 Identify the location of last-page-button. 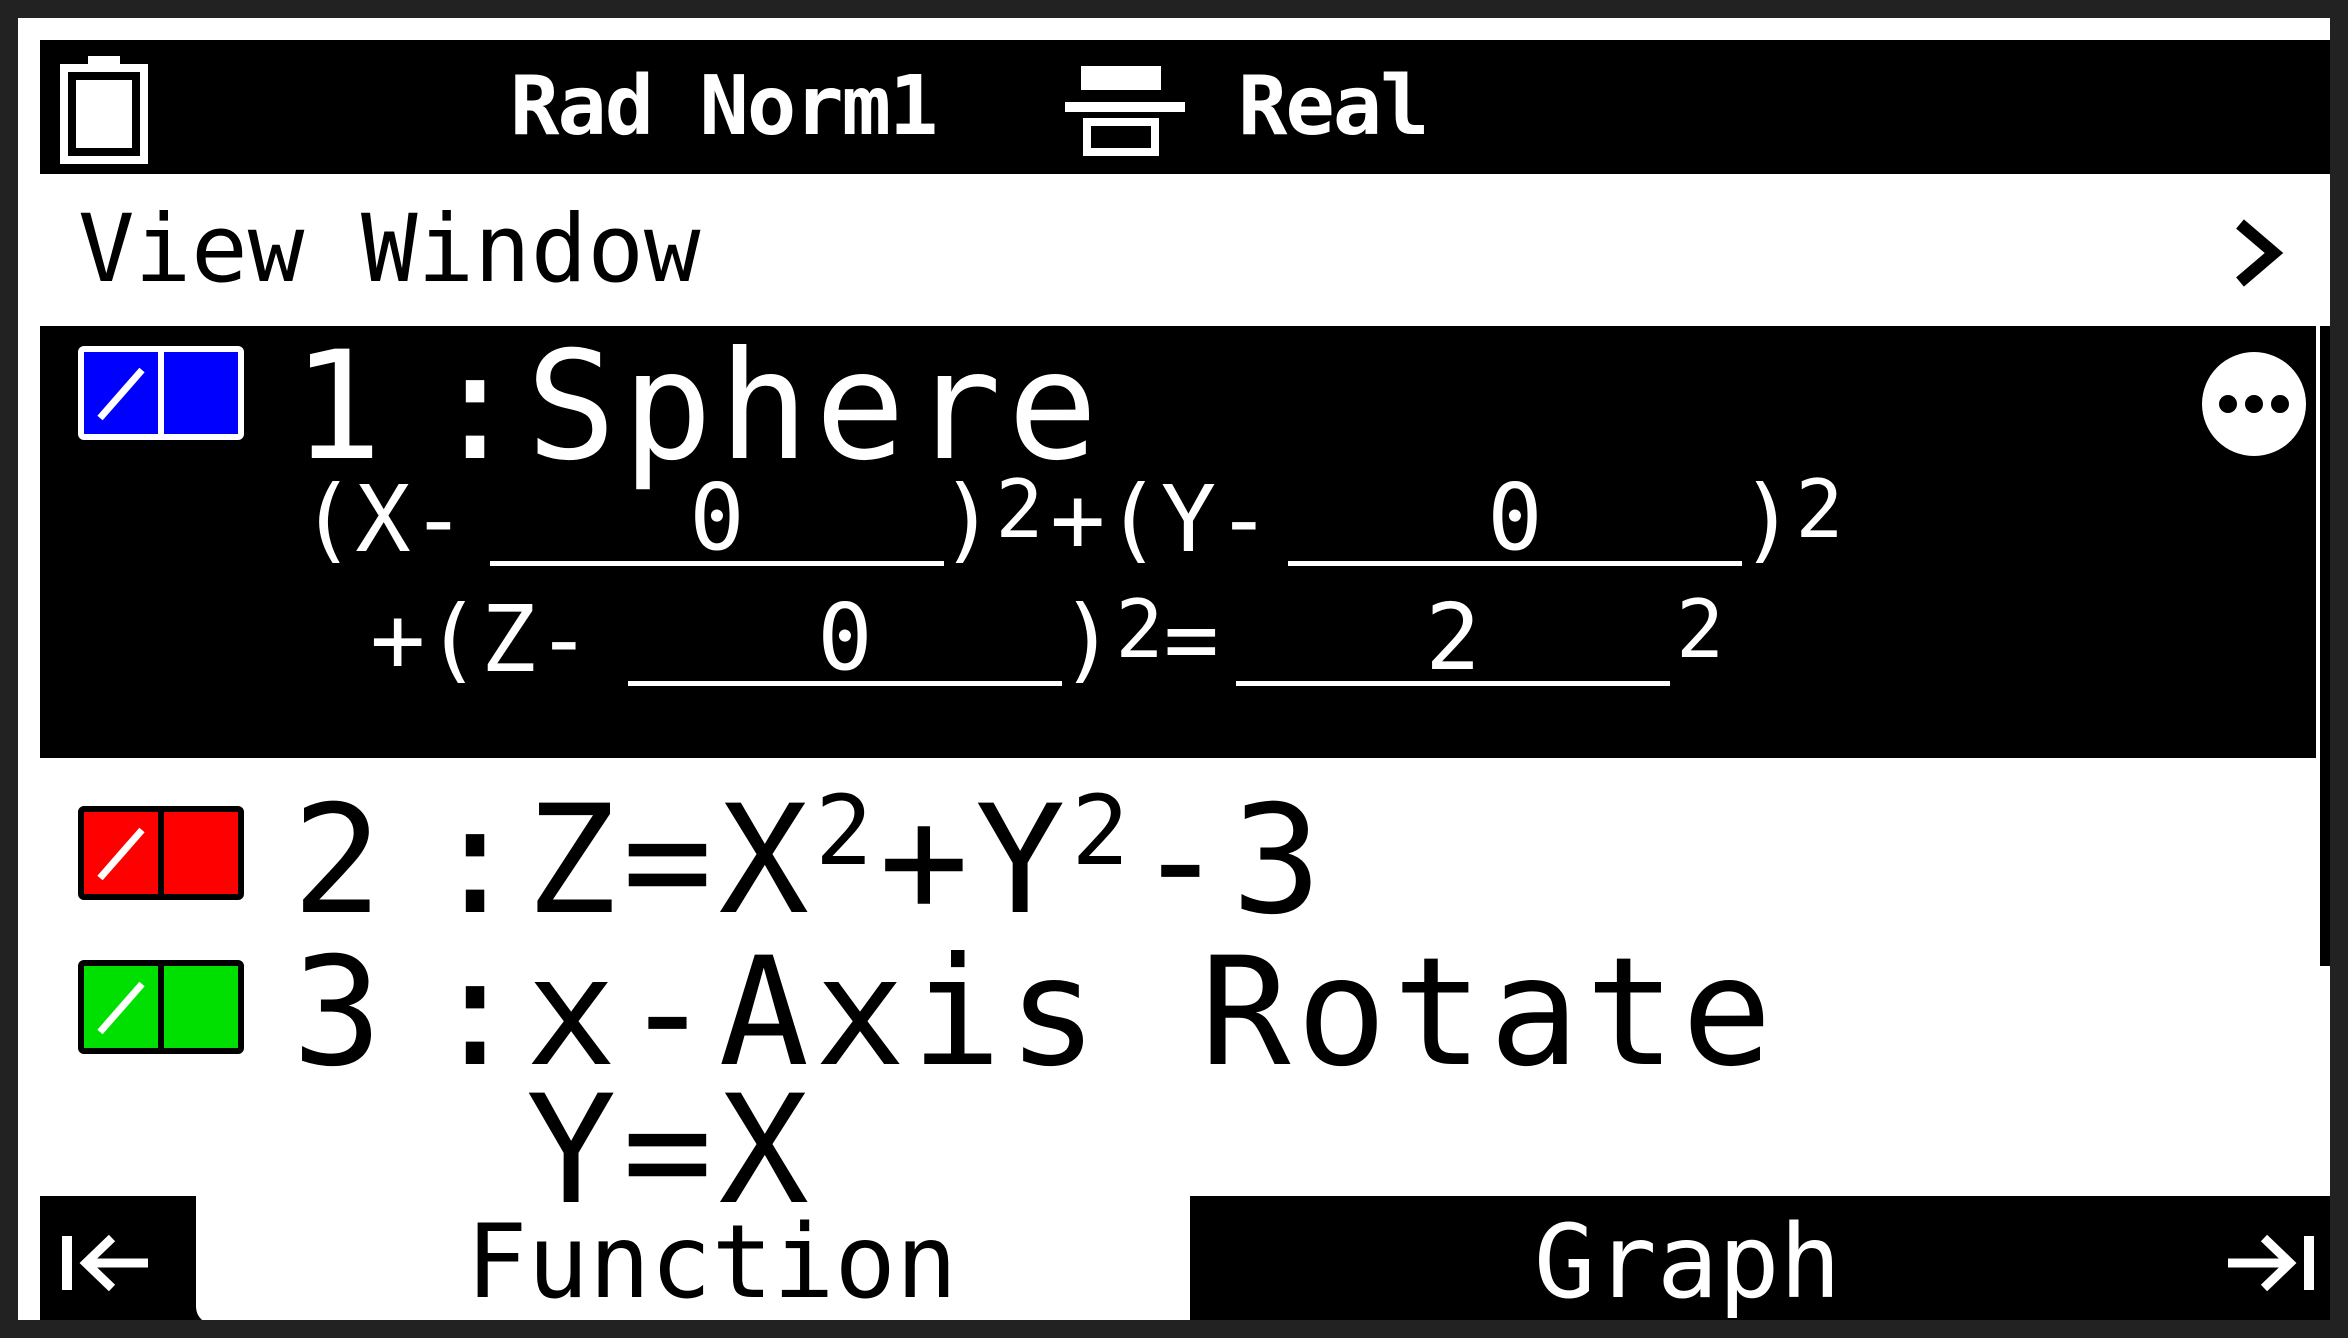
(2260, 1258).